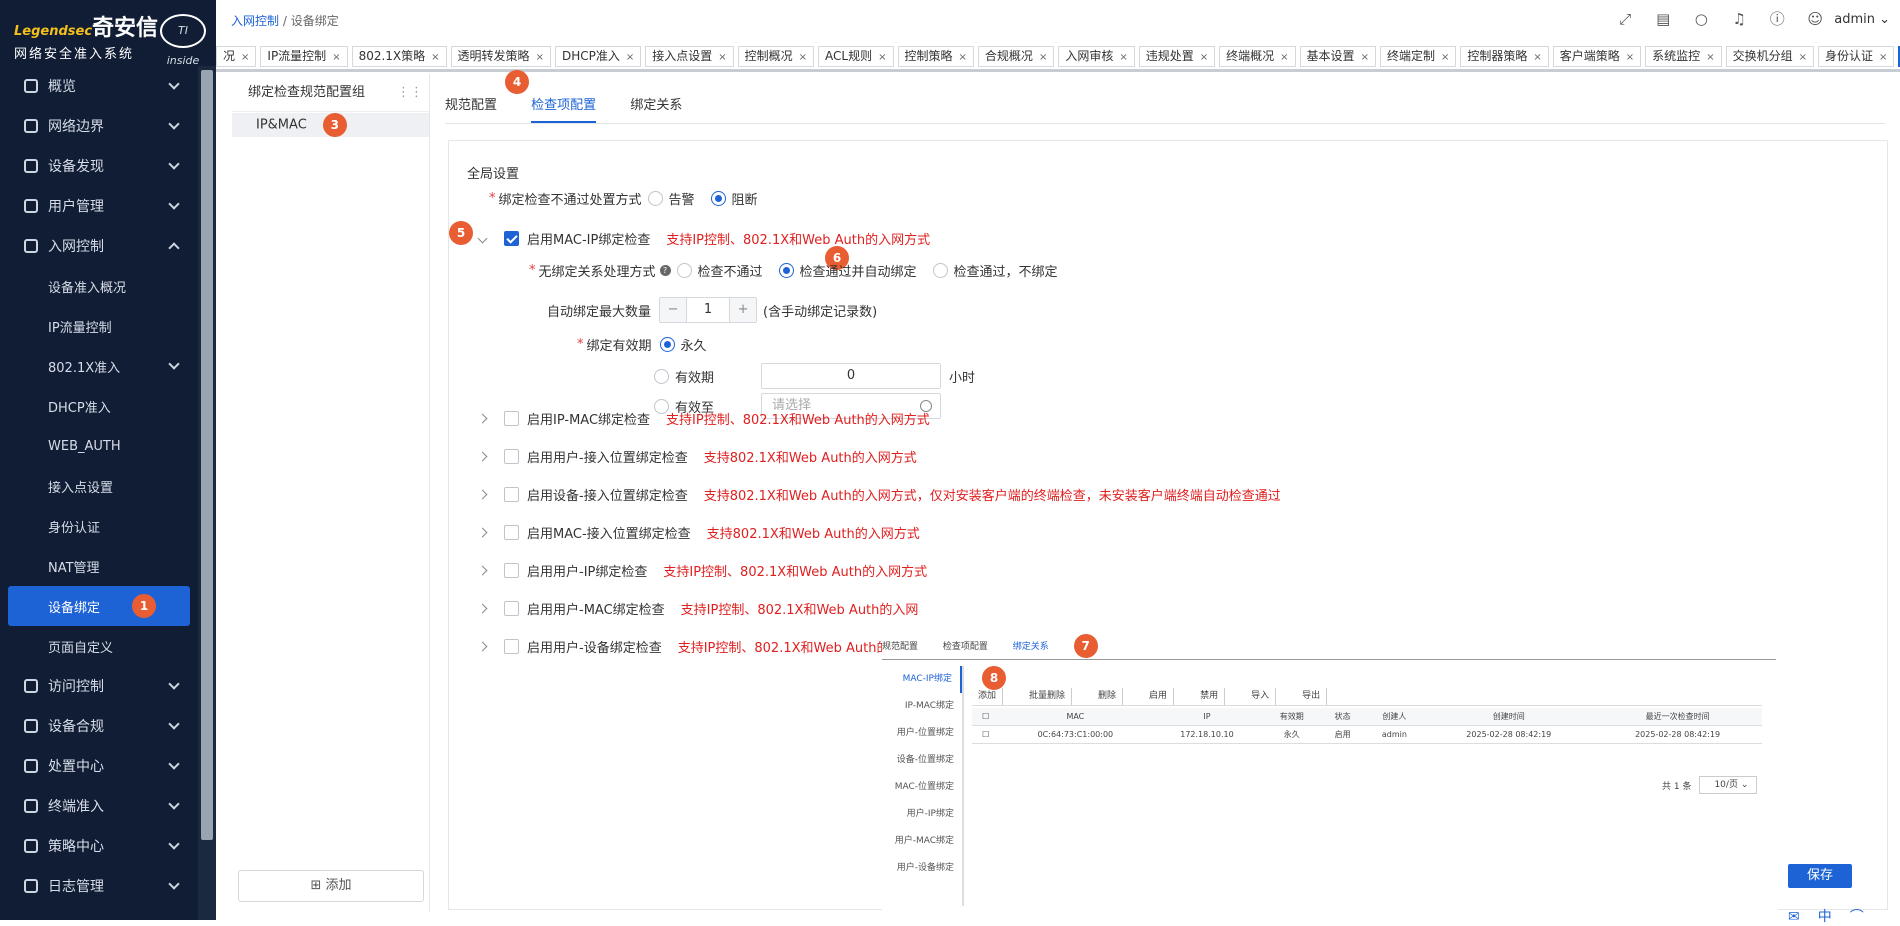 Image resolution: width=1900 pixels, height=926 pixels. Describe the element at coordinates (1835, 916) in the screenshot. I see `ime-toolbar: ✉中⌒` at that location.